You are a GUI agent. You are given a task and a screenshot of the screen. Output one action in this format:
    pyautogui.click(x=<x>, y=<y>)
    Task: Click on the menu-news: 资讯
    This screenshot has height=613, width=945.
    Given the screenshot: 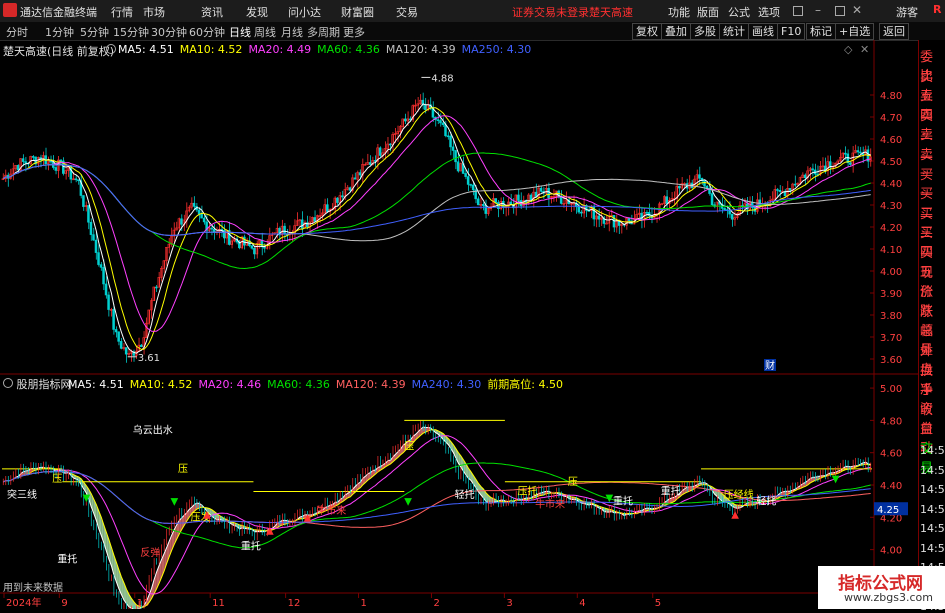 What is the action you would take?
    pyautogui.click(x=212, y=12)
    